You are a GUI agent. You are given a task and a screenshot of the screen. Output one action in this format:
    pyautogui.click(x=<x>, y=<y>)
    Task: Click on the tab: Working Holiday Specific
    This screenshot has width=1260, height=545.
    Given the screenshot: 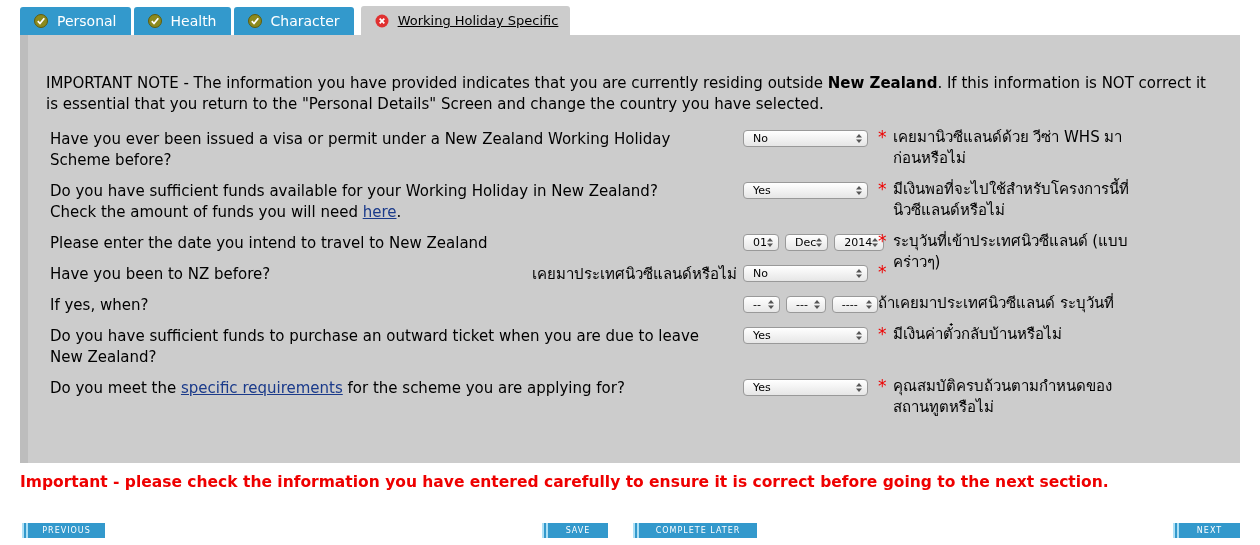 What is the action you would take?
    pyautogui.click(x=465, y=20)
    